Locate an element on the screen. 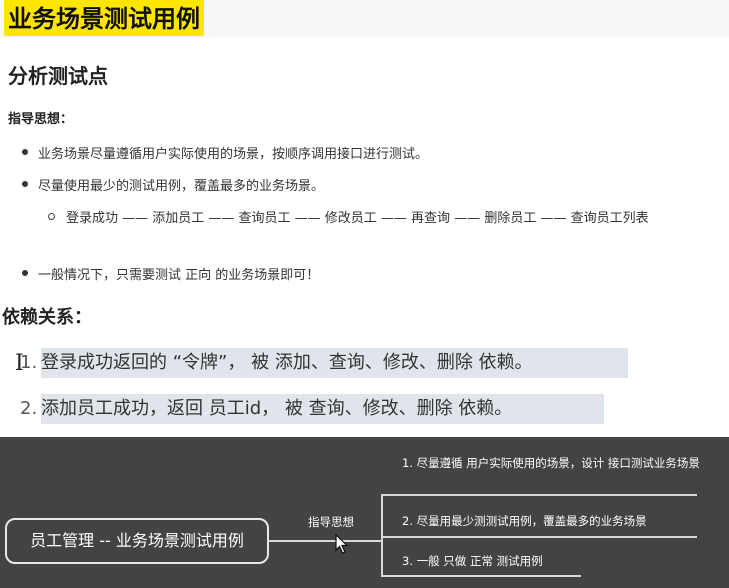  page-title: 业务场景测试用例 is located at coordinates (104, 18).